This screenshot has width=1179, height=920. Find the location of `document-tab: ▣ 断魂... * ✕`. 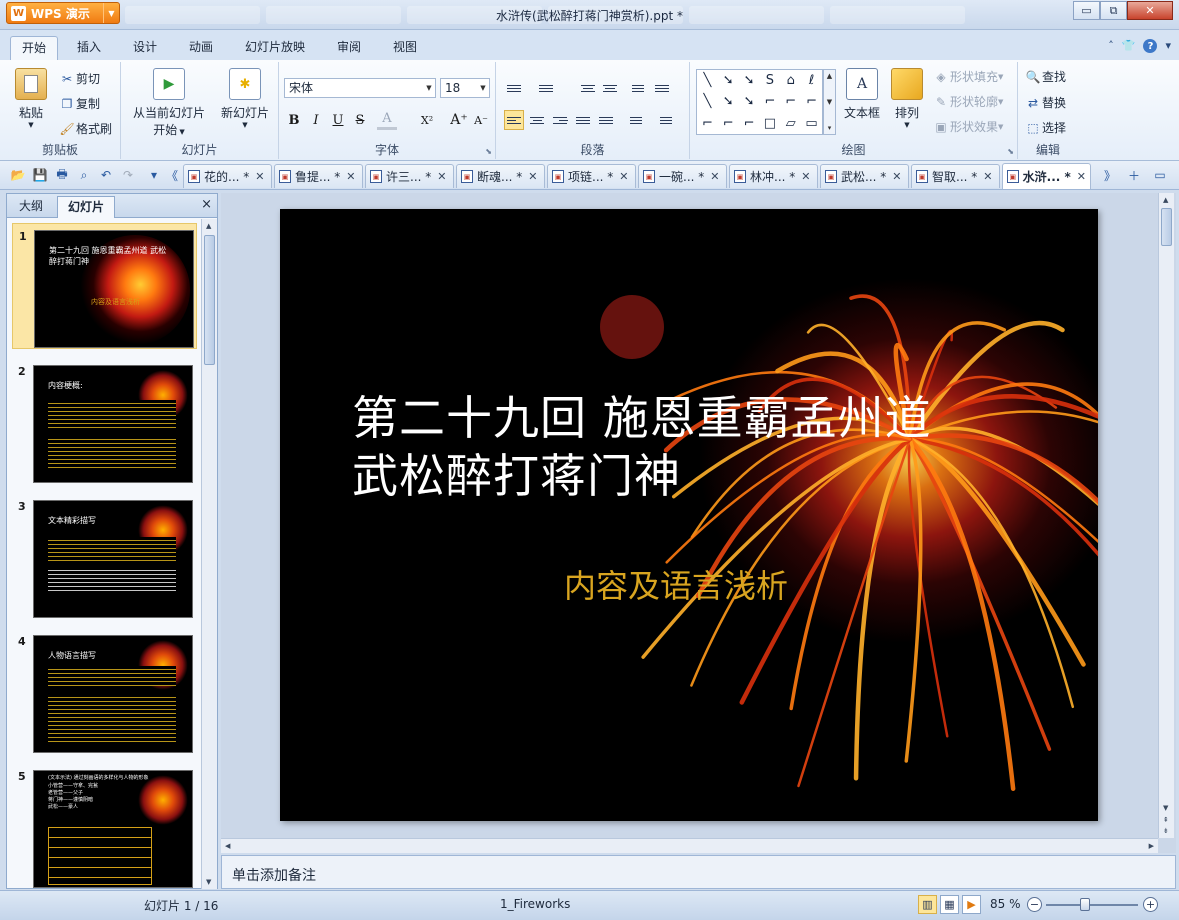

document-tab: ▣ 断魂... * ✕ is located at coordinates (500, 176).